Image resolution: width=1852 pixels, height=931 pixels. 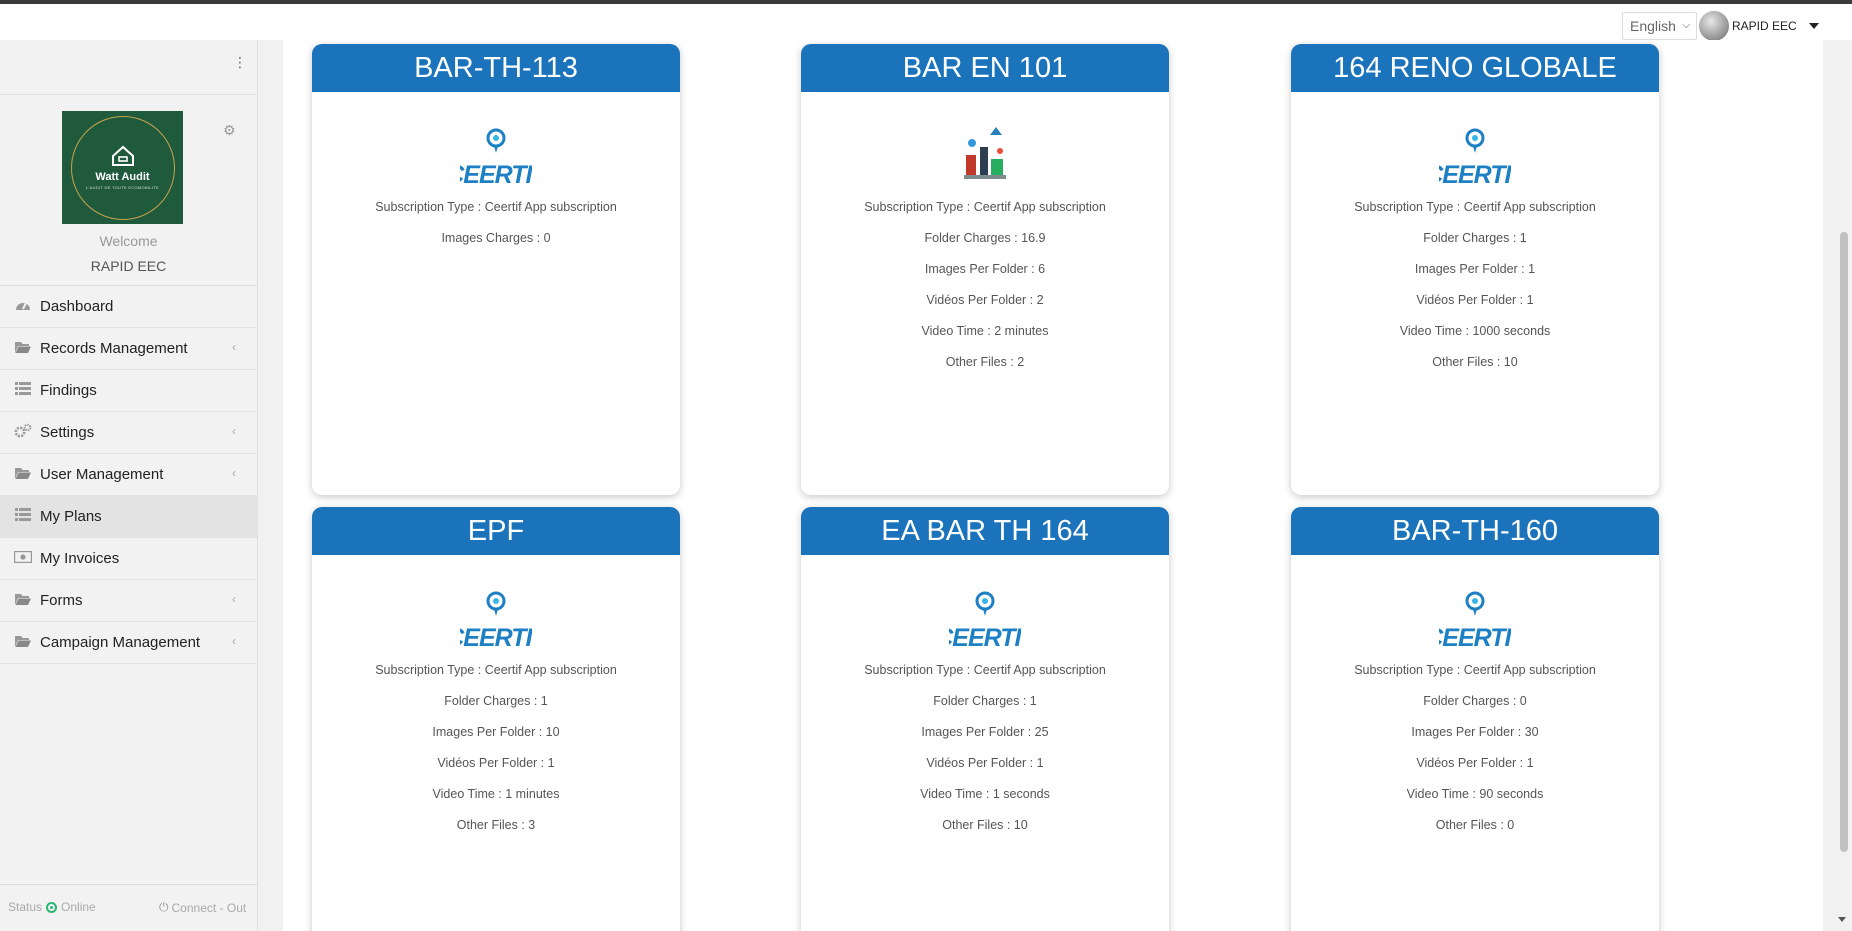 I want to click on plan-title: BAR EN 101, so click(x=985, y=68).